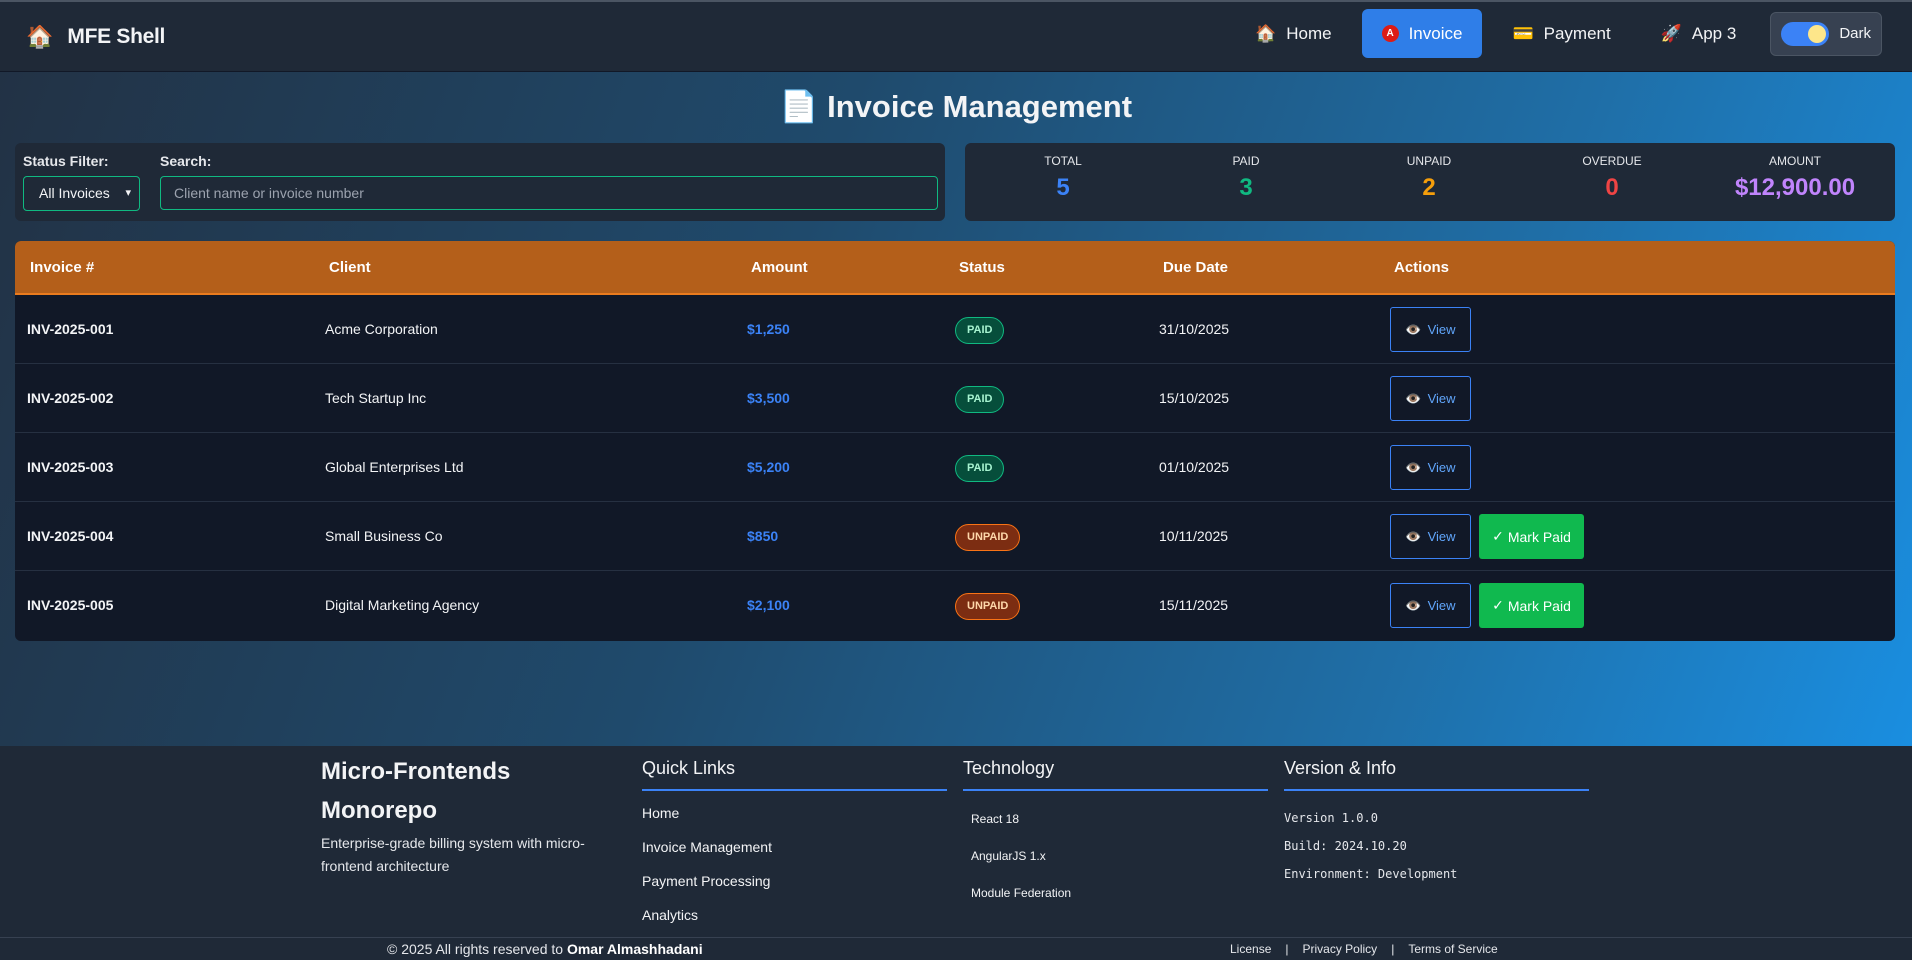 This screenshot has width=1912, height=960. Describe the element at coordinates (475, 949) in the screenshot. I see `copyright-prefix: © 2025 All rights reserved to` at that location.